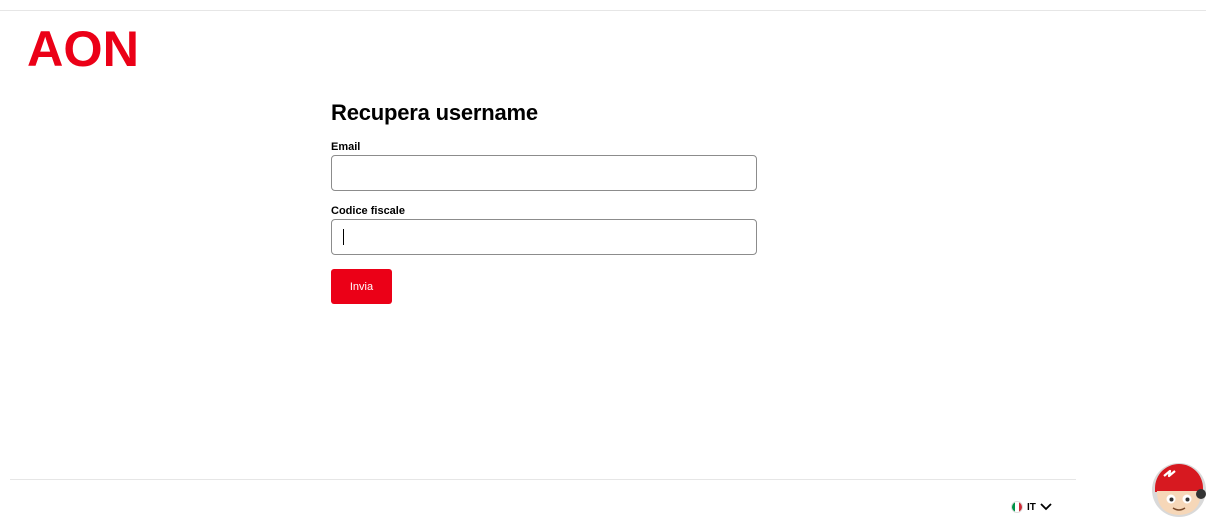 The height and width of the screenshot is (518, 1206). I want to click on aon-logo: AON, so click(83, 48).